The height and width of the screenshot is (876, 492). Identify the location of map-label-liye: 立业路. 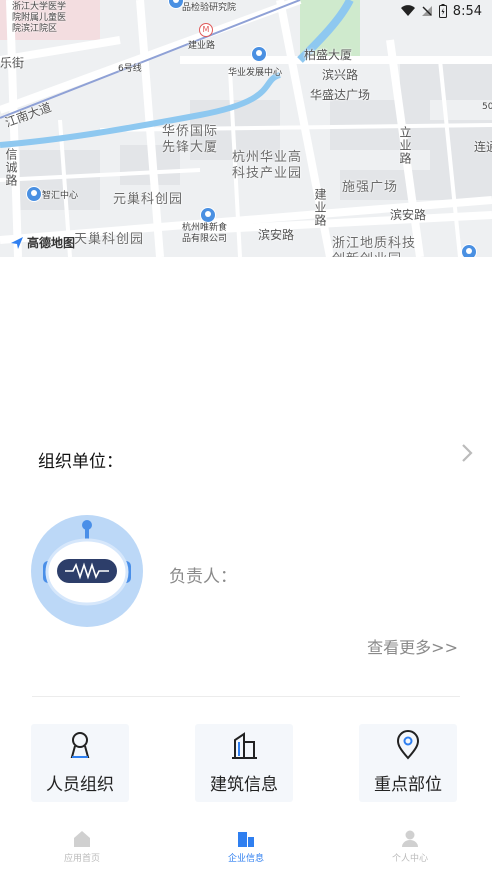
(405, 145).